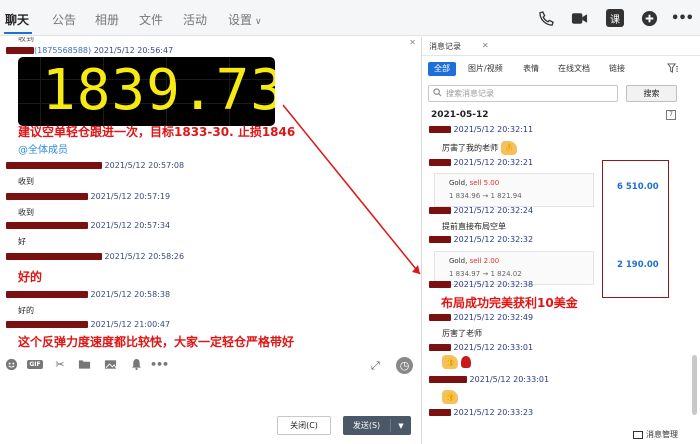 This screenshot has width=700, height=444. I want to click on tab-activity: 活动, so click(195, 19).